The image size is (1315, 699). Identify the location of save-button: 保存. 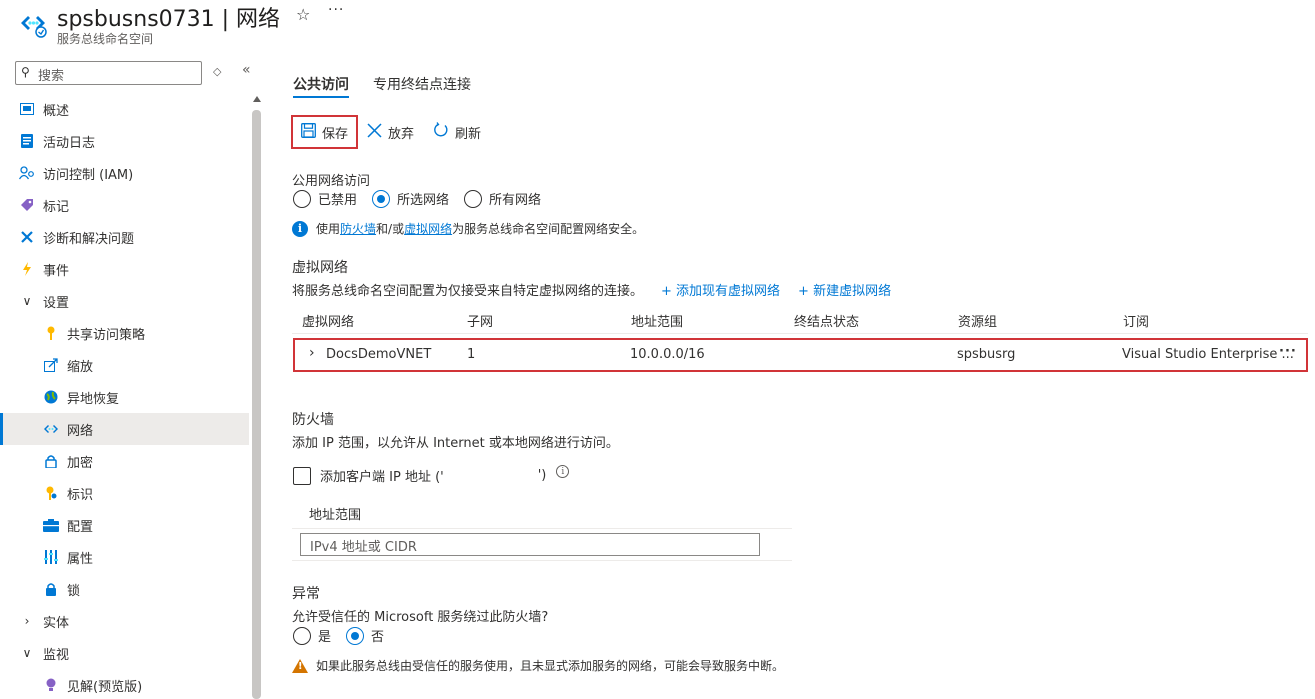
(324, 132).